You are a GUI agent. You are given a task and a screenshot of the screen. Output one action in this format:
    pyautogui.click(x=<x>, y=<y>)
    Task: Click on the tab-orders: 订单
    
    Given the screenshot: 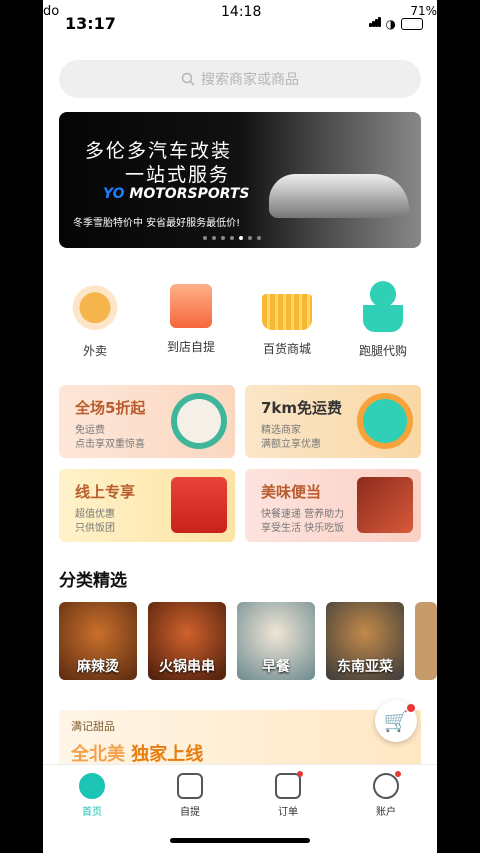 What is the action you would take?
    pyautogui.click(x=288, y=794)
    